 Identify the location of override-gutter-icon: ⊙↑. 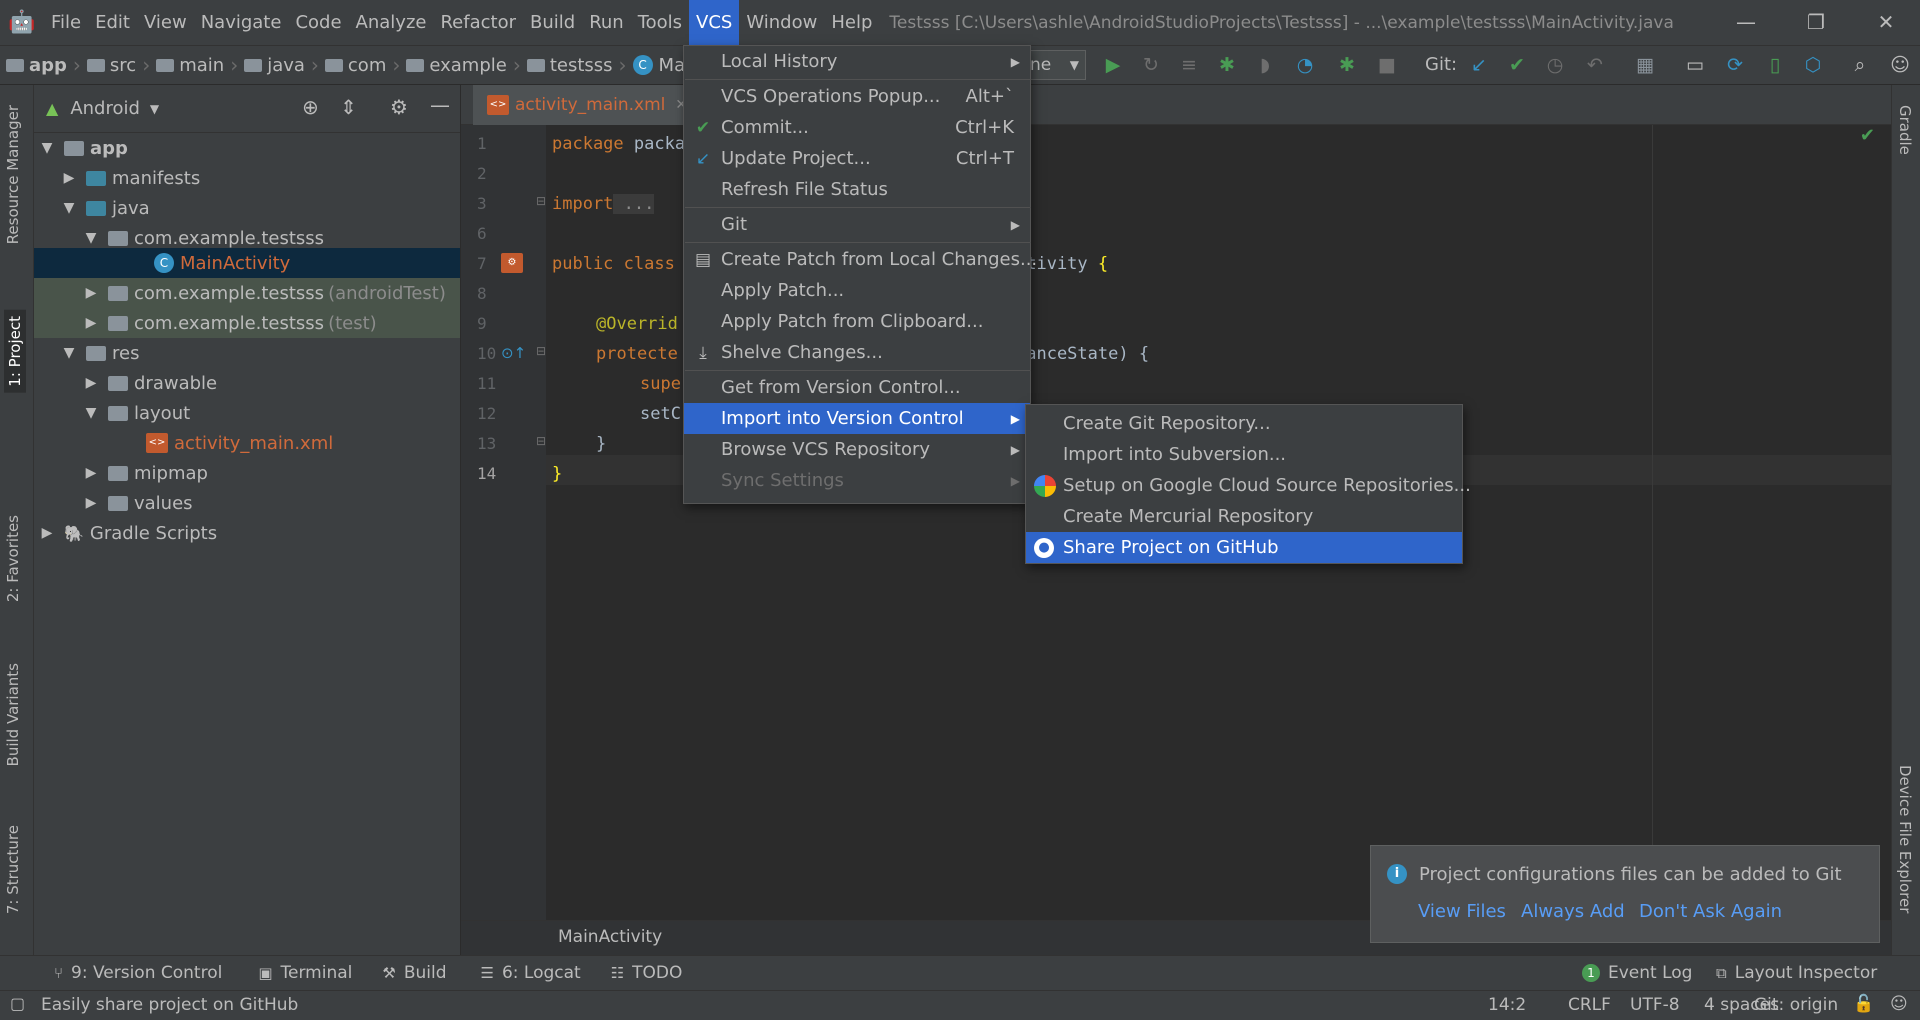
(513, 353).